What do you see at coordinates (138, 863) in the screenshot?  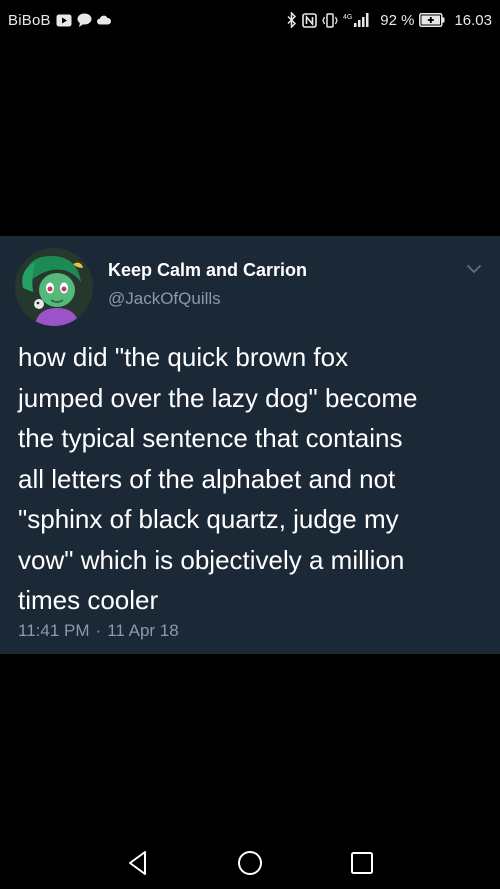 I see `back-icon` at bounding box center [138, 863].